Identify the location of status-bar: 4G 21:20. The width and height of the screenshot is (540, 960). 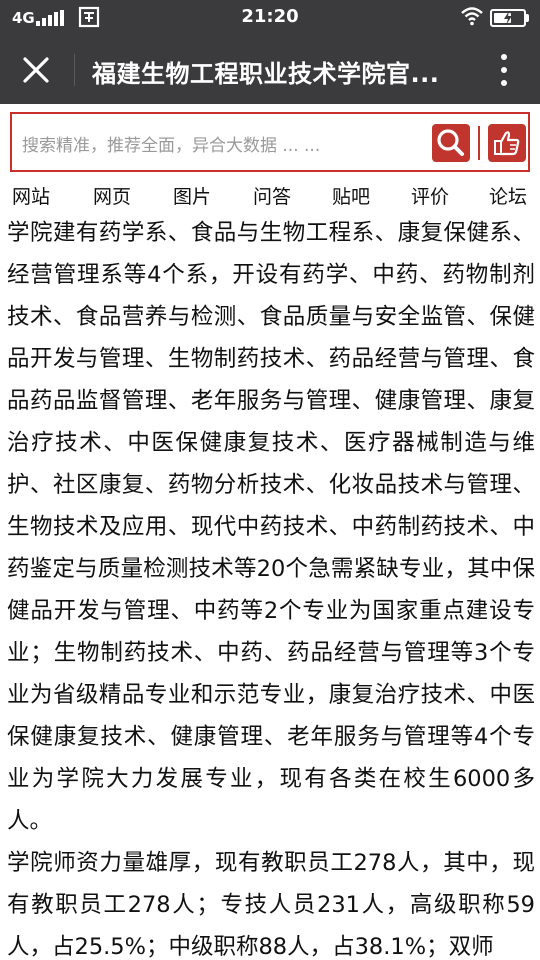
(270, 18).